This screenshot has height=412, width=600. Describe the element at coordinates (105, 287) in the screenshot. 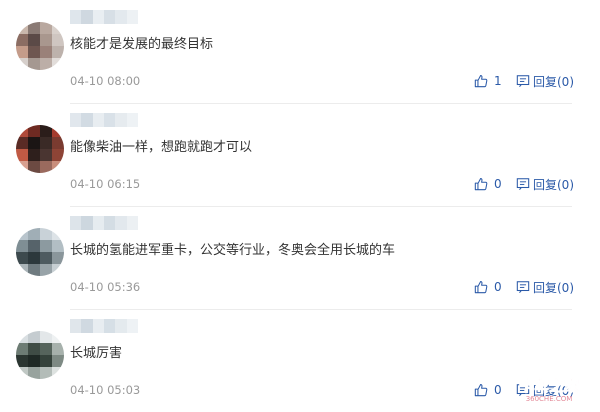

I see `comment-timestamp: 04-10 05:36` at that location.